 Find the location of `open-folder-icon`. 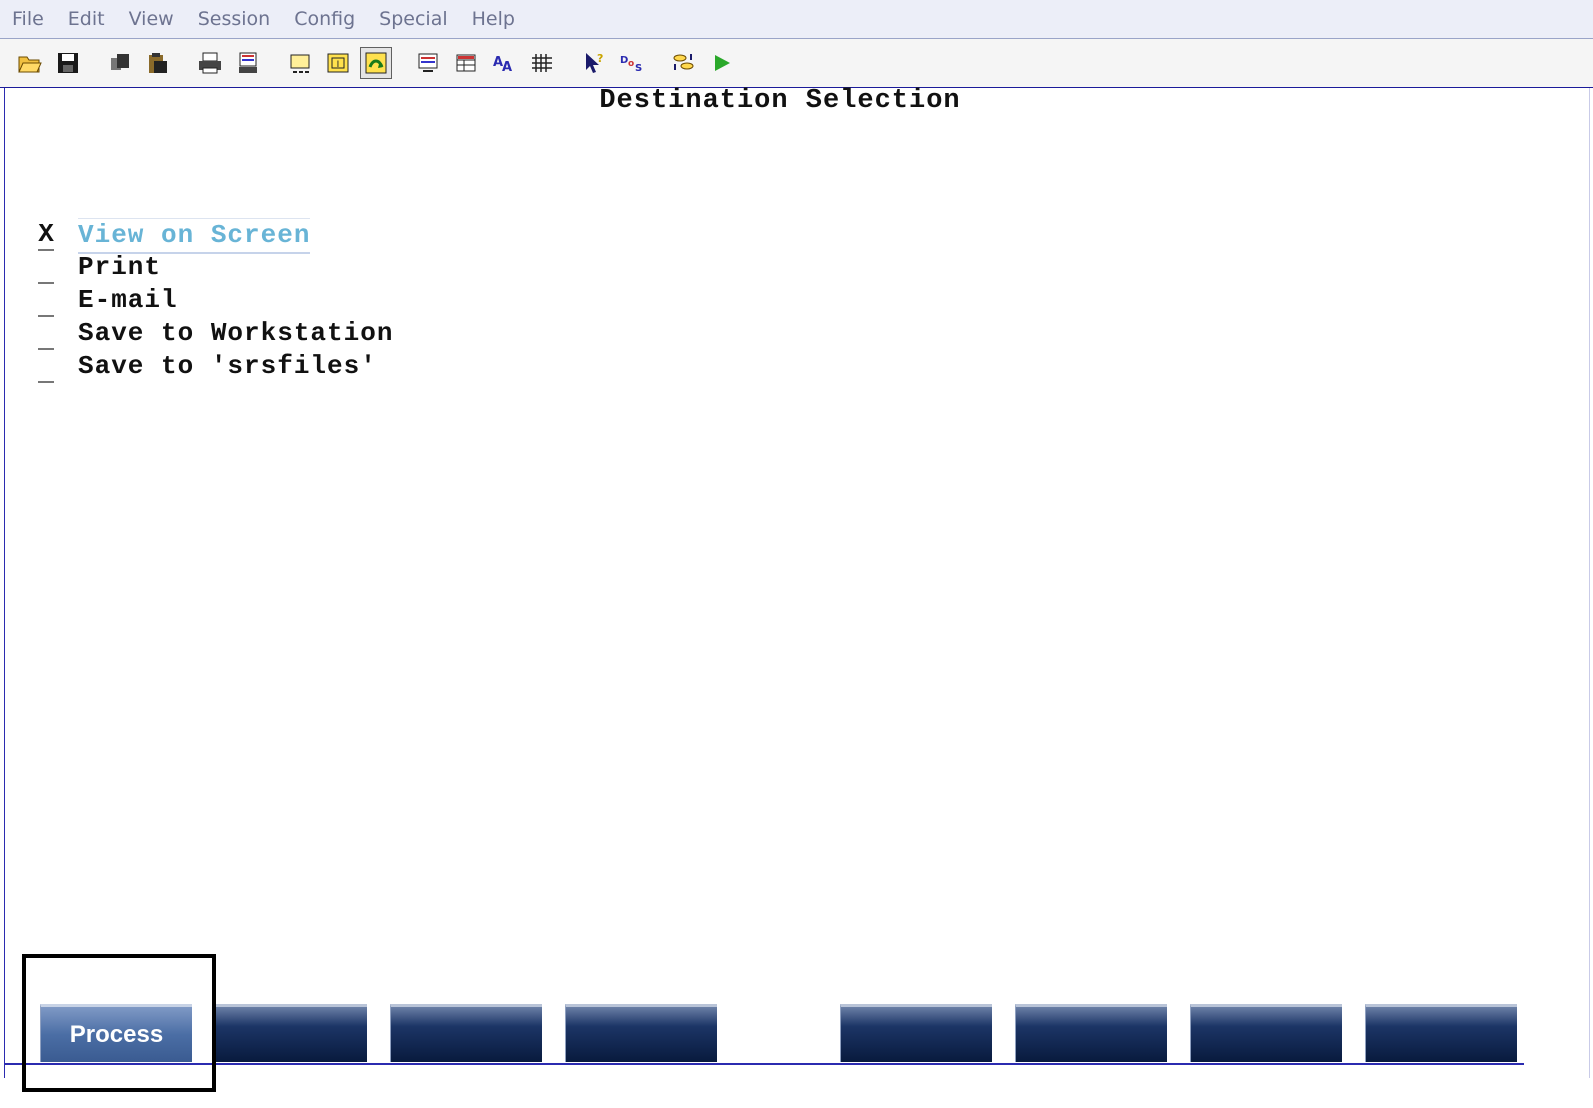

open-folder-icon is located at coordinates (30, 63).